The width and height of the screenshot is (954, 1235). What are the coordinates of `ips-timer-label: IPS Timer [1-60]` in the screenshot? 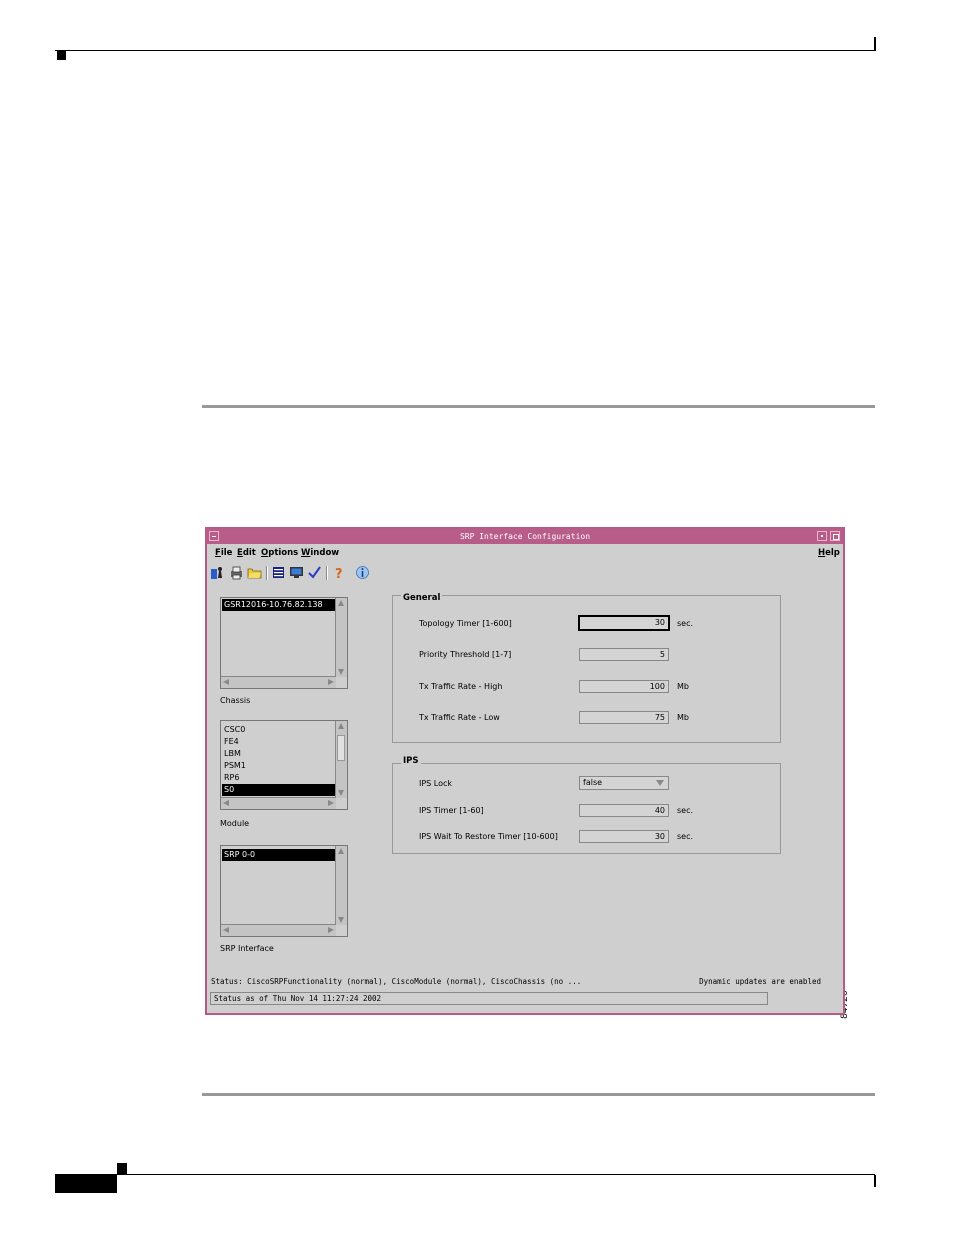 It's located at (451, 810).